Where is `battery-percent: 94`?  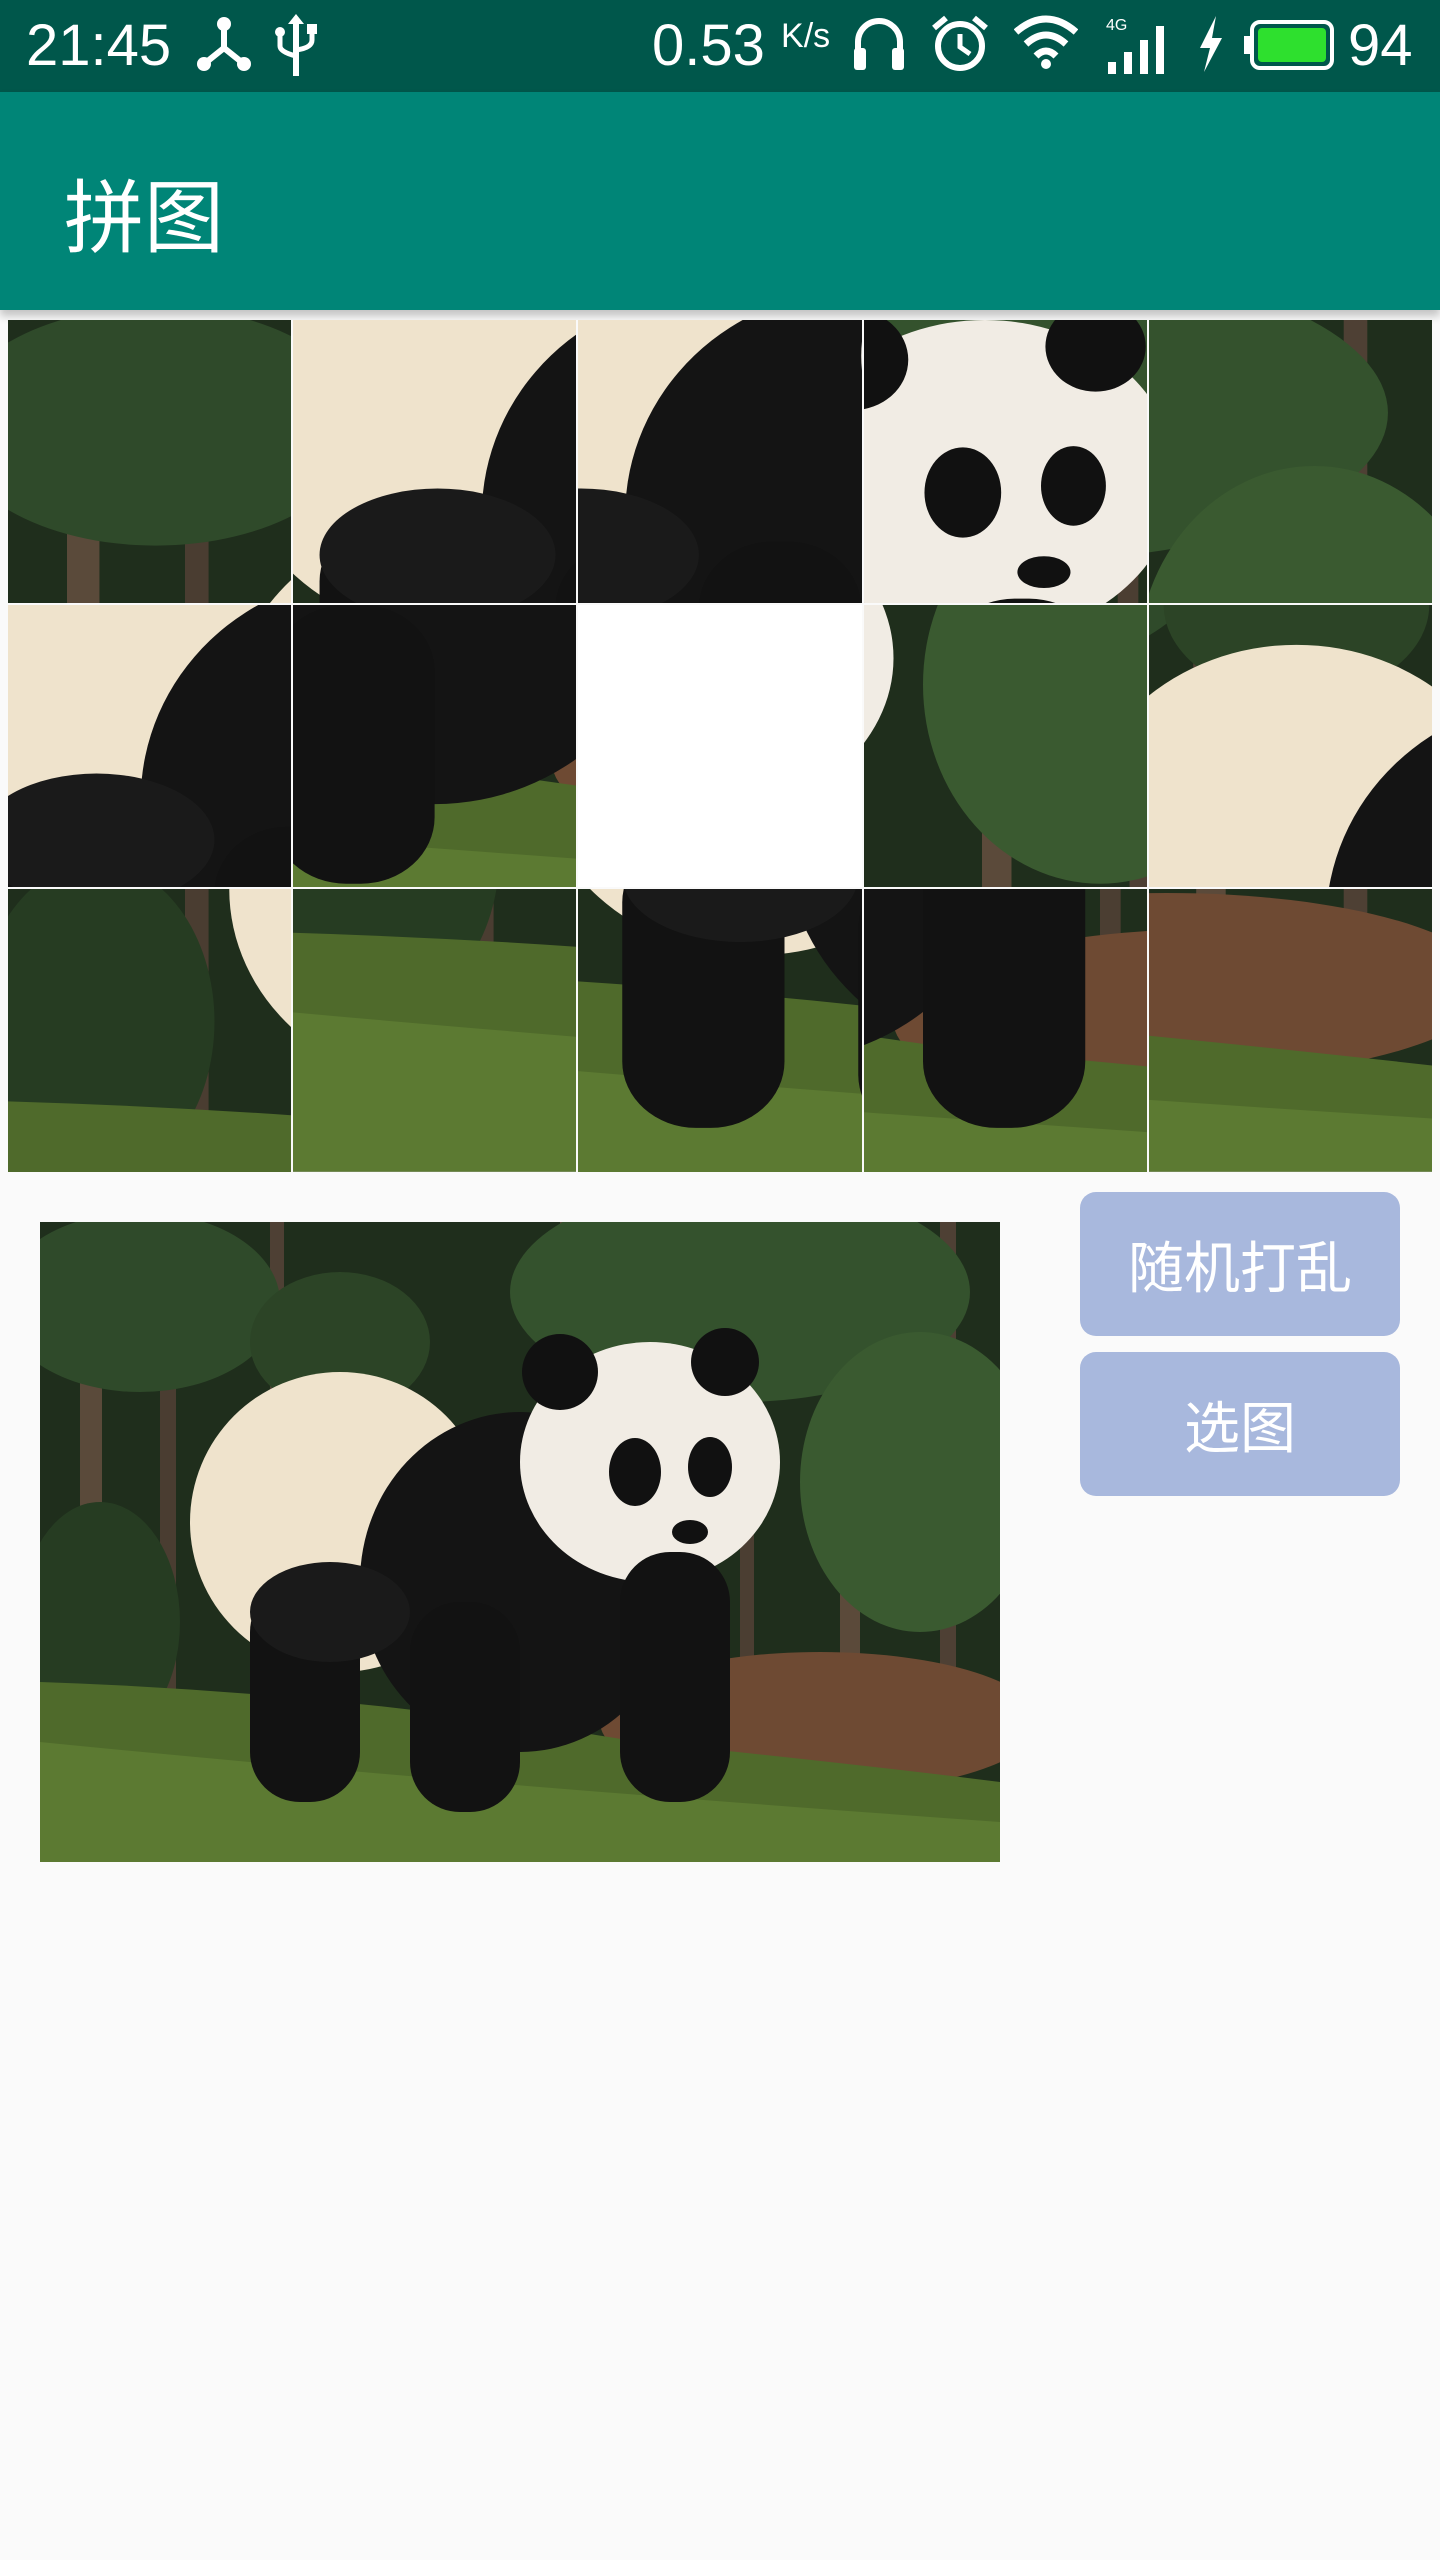 battery-percent: 94 is located at coordinates (1380, 45).